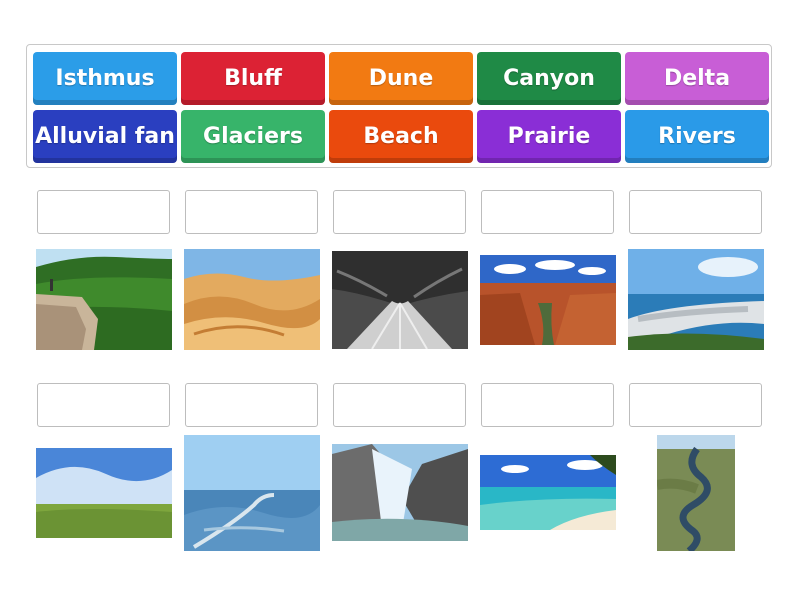 This screenshot has width=800, height=600. What do you see at coordinates (252, 299) in the screenshot?
I see `image-sand-dunes` at bounding box center [252, 299].